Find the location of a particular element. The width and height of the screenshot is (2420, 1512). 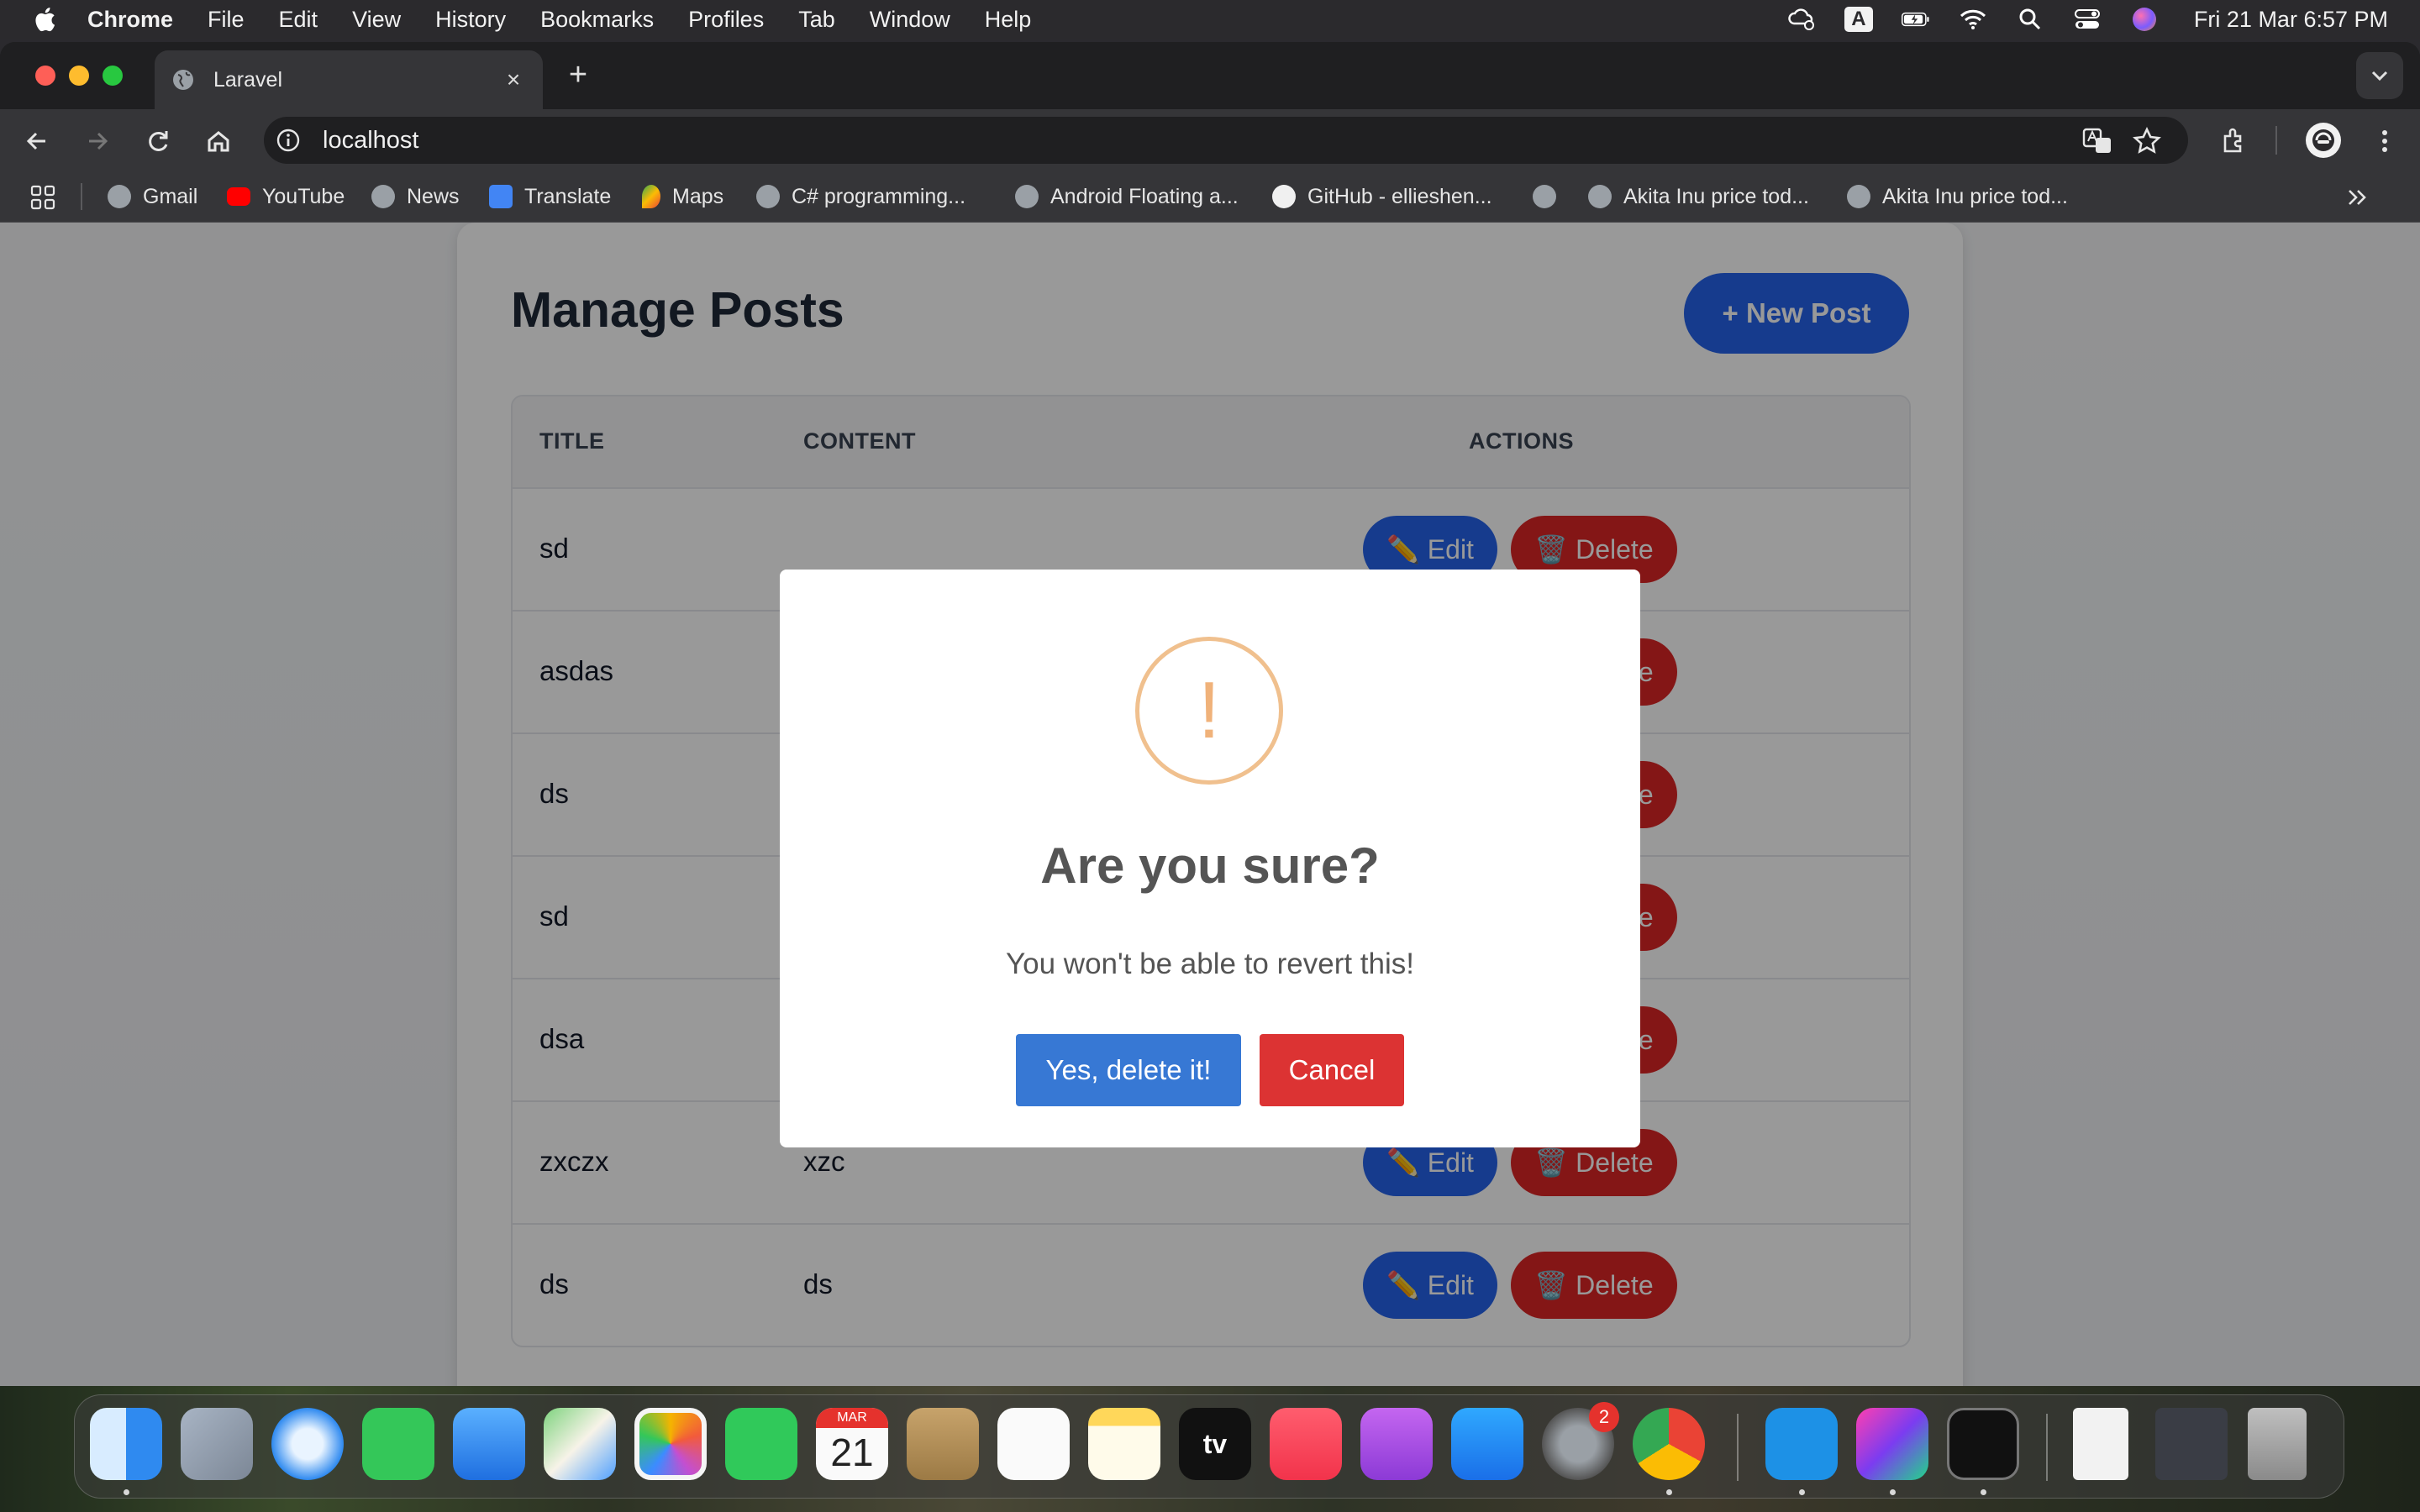

maps-app-icon is located at coordinates (580, 1444).